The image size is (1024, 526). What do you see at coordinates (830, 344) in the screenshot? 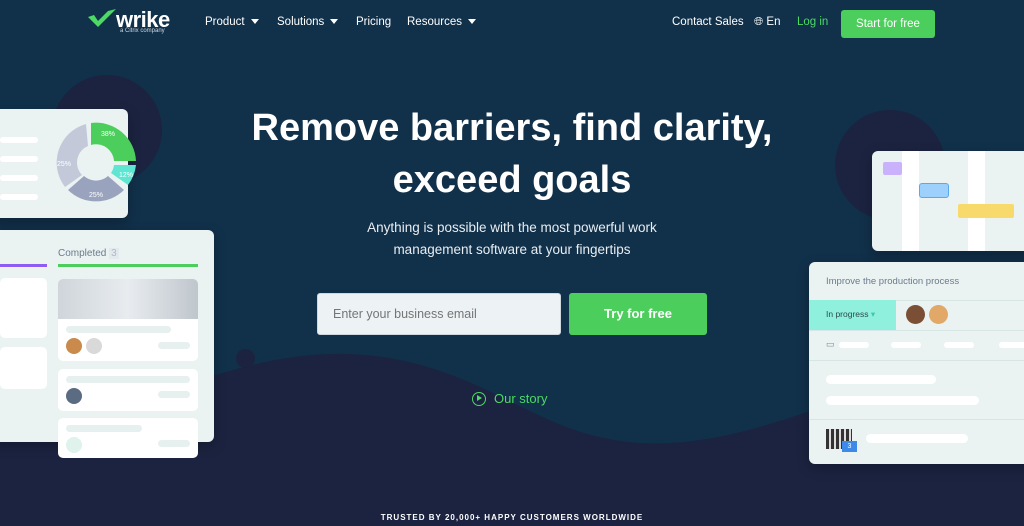
I see `meta-icons: ▭` at bounding box center [830, 344].